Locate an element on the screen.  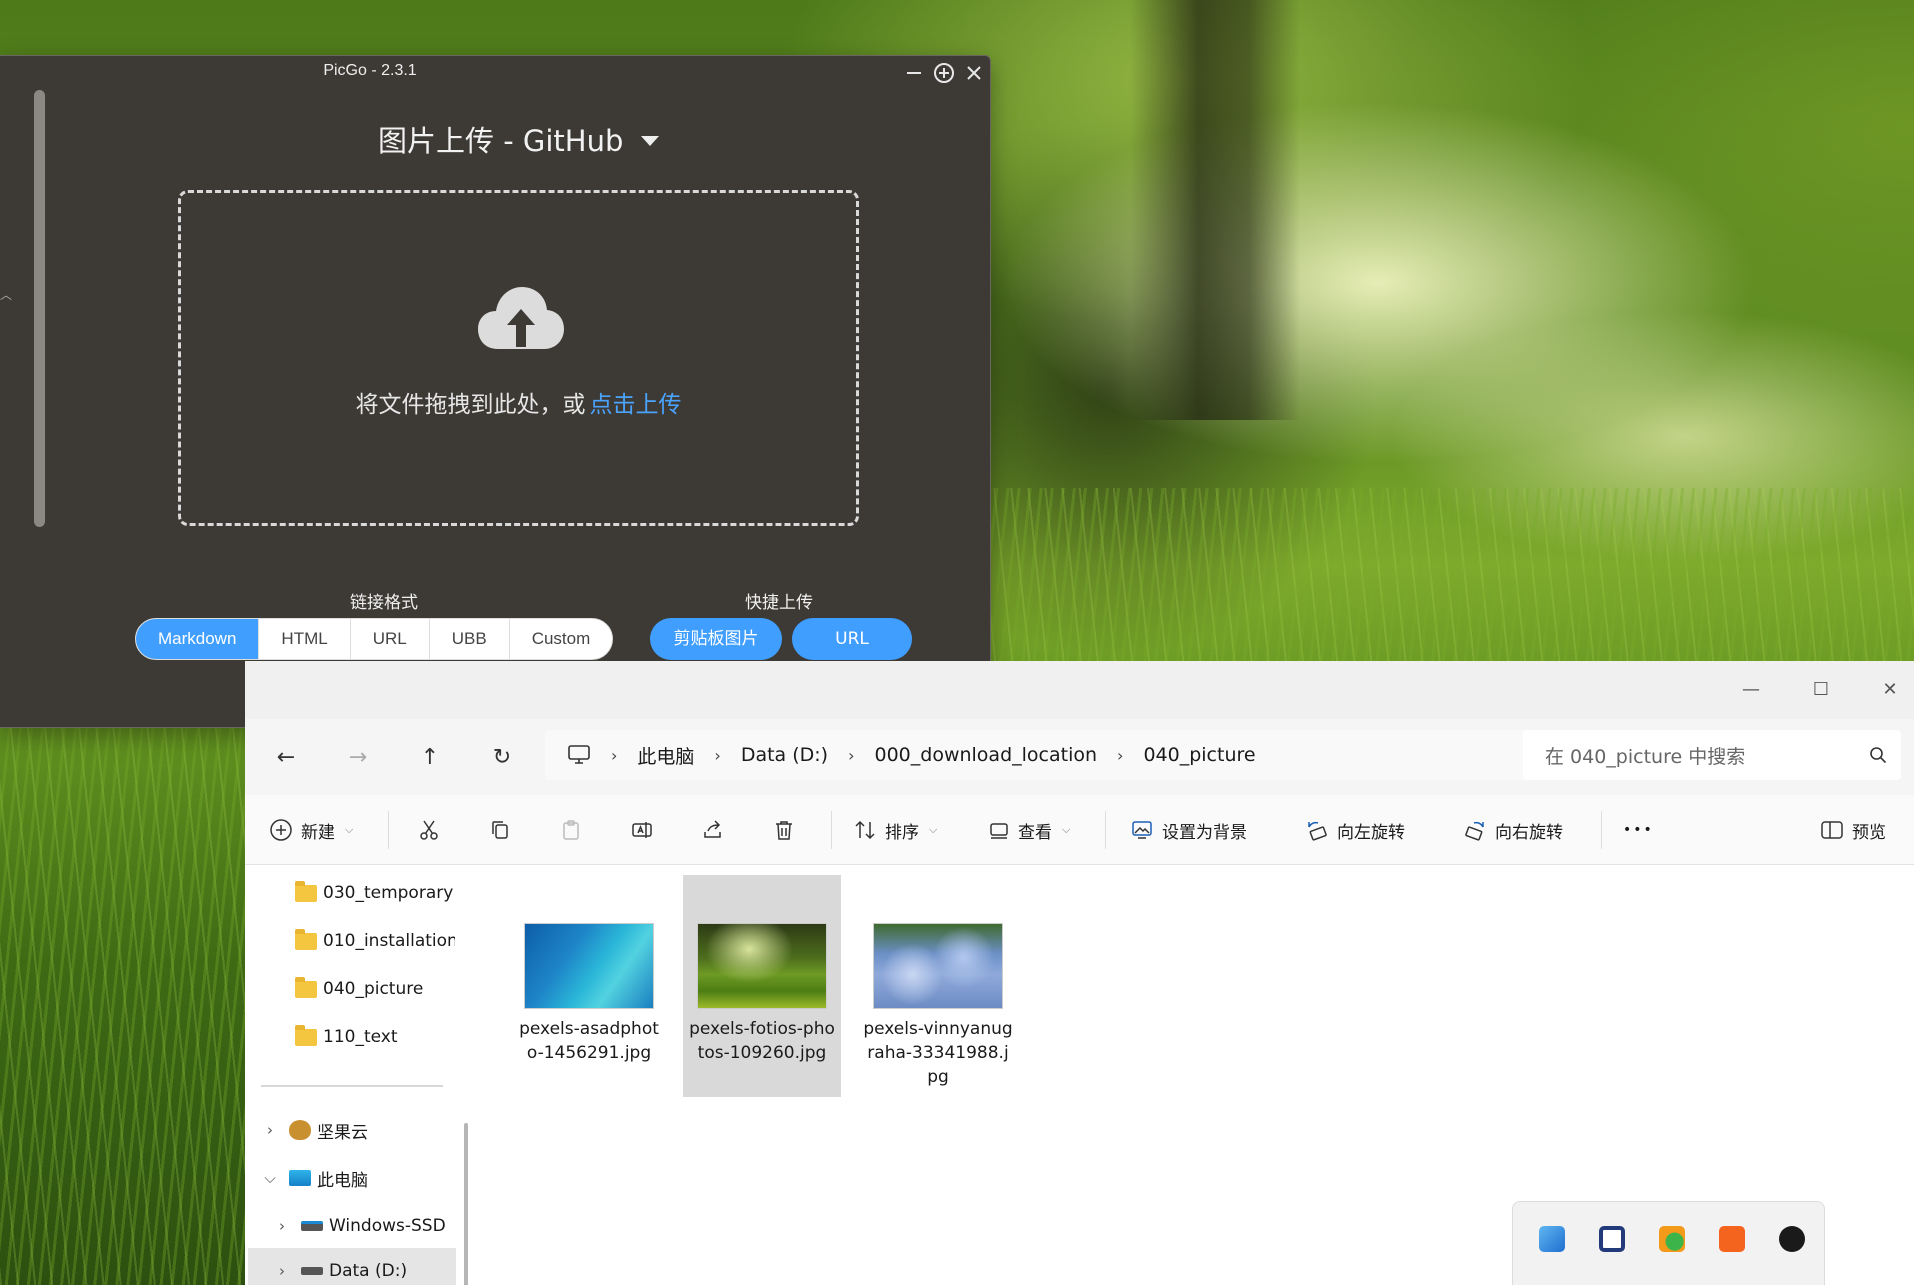
paste-button is located at coordinates (571, 830).